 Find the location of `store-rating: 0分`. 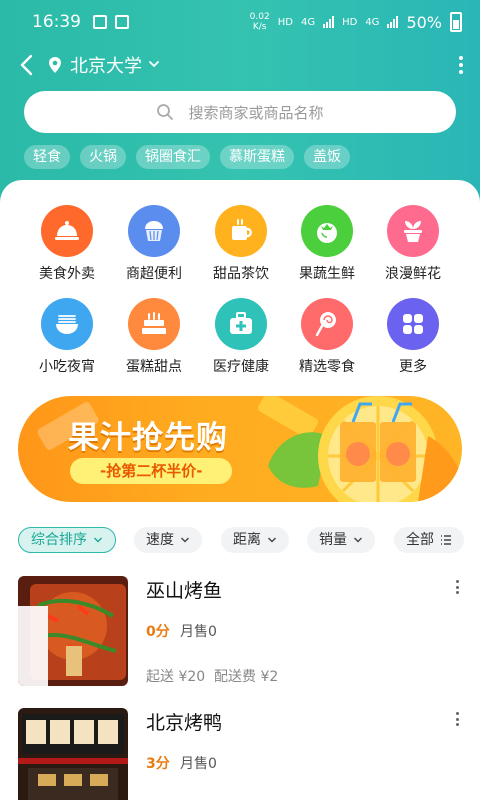

store-rating: 0分 is located at coordinates (158, 632).